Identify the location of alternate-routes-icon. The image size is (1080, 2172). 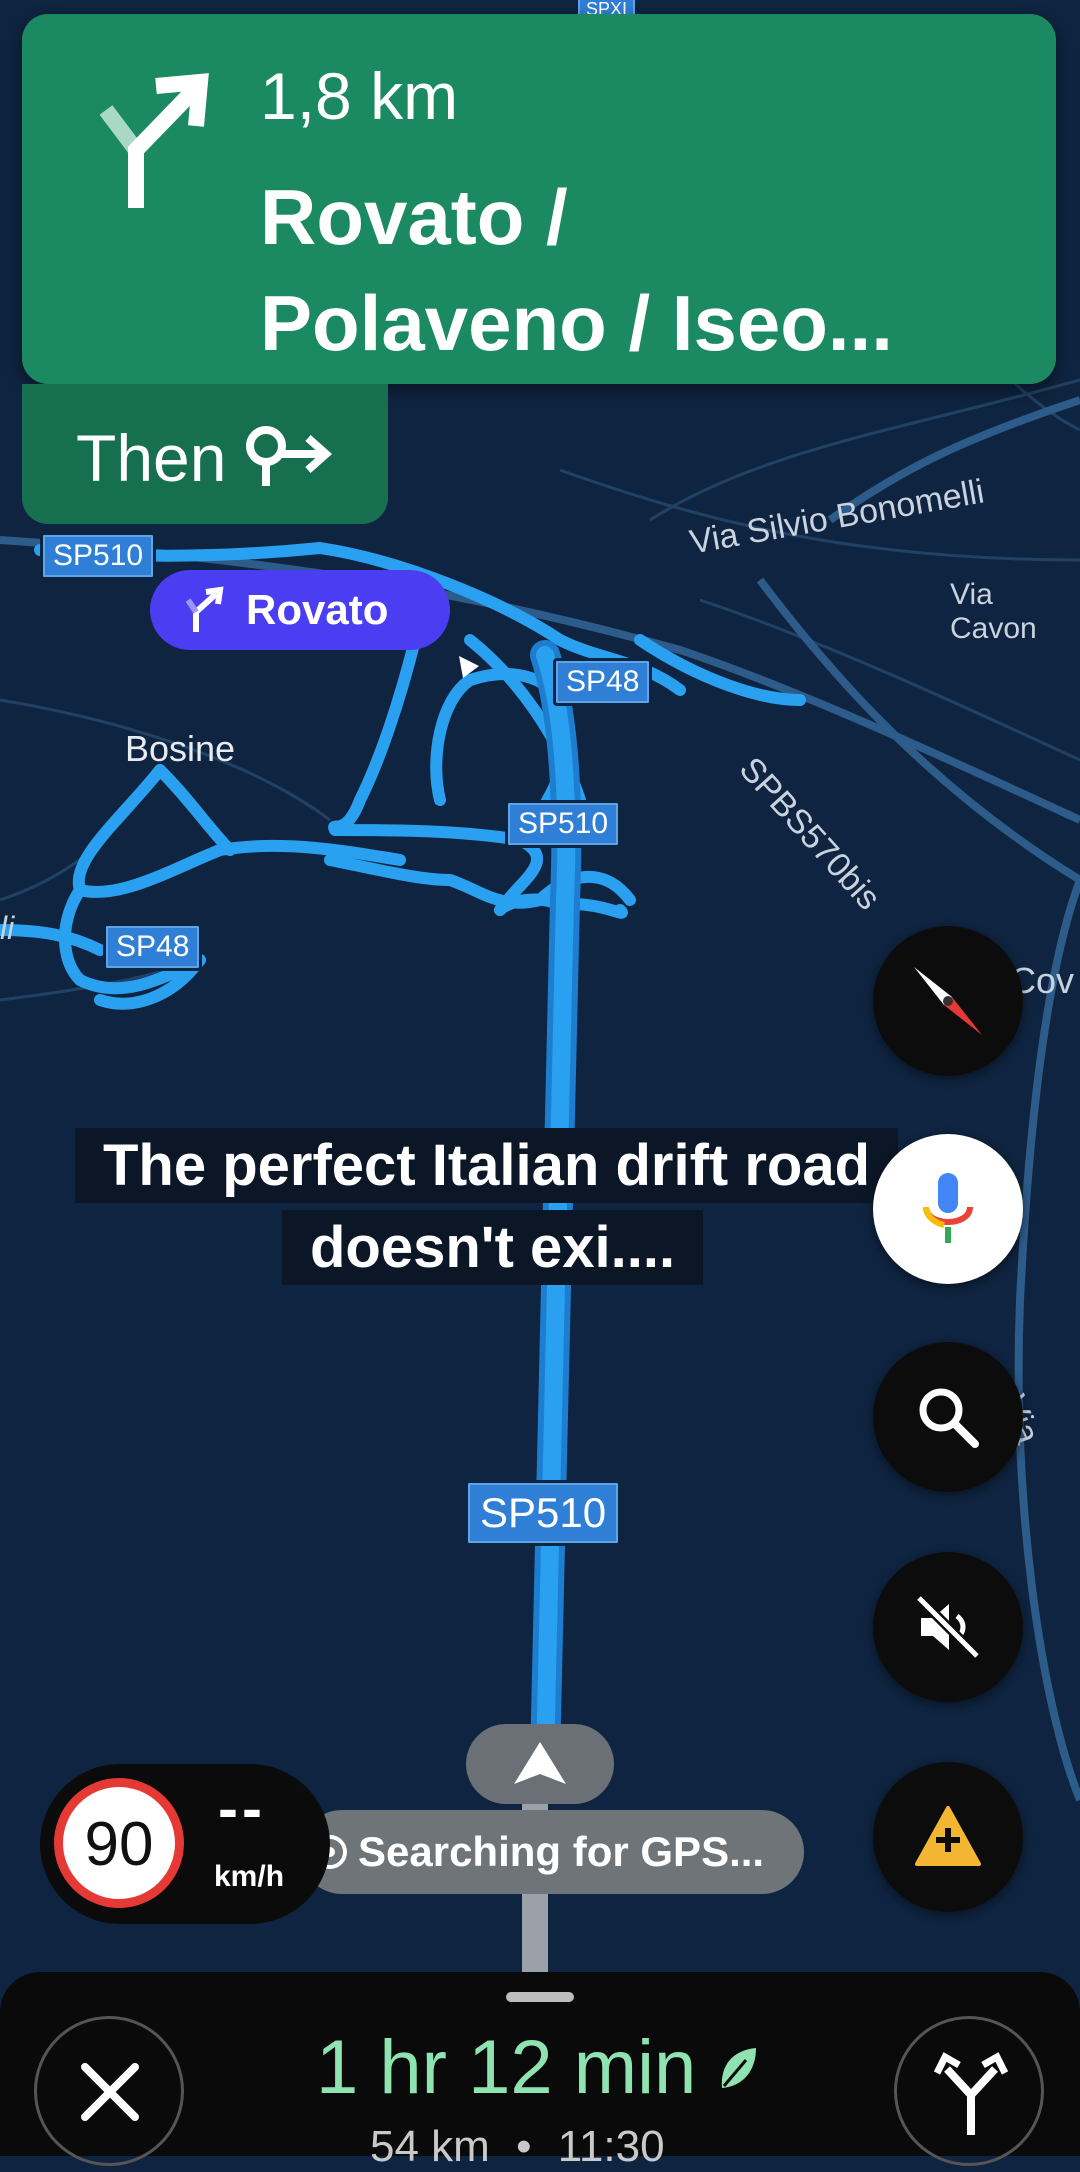
(971, 2093).